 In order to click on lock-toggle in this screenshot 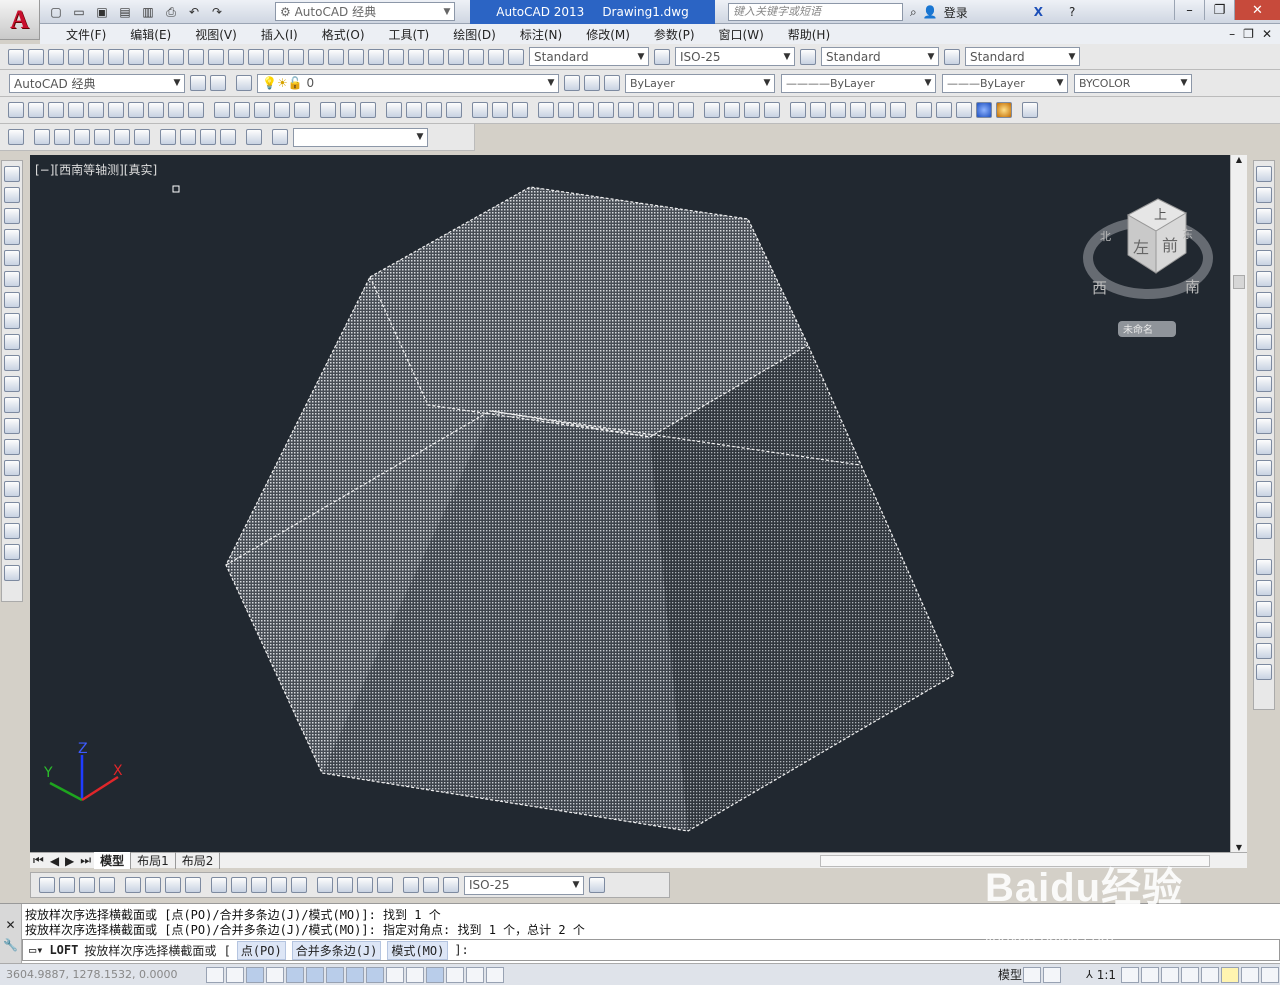, I will do `click(1190, 974)`.